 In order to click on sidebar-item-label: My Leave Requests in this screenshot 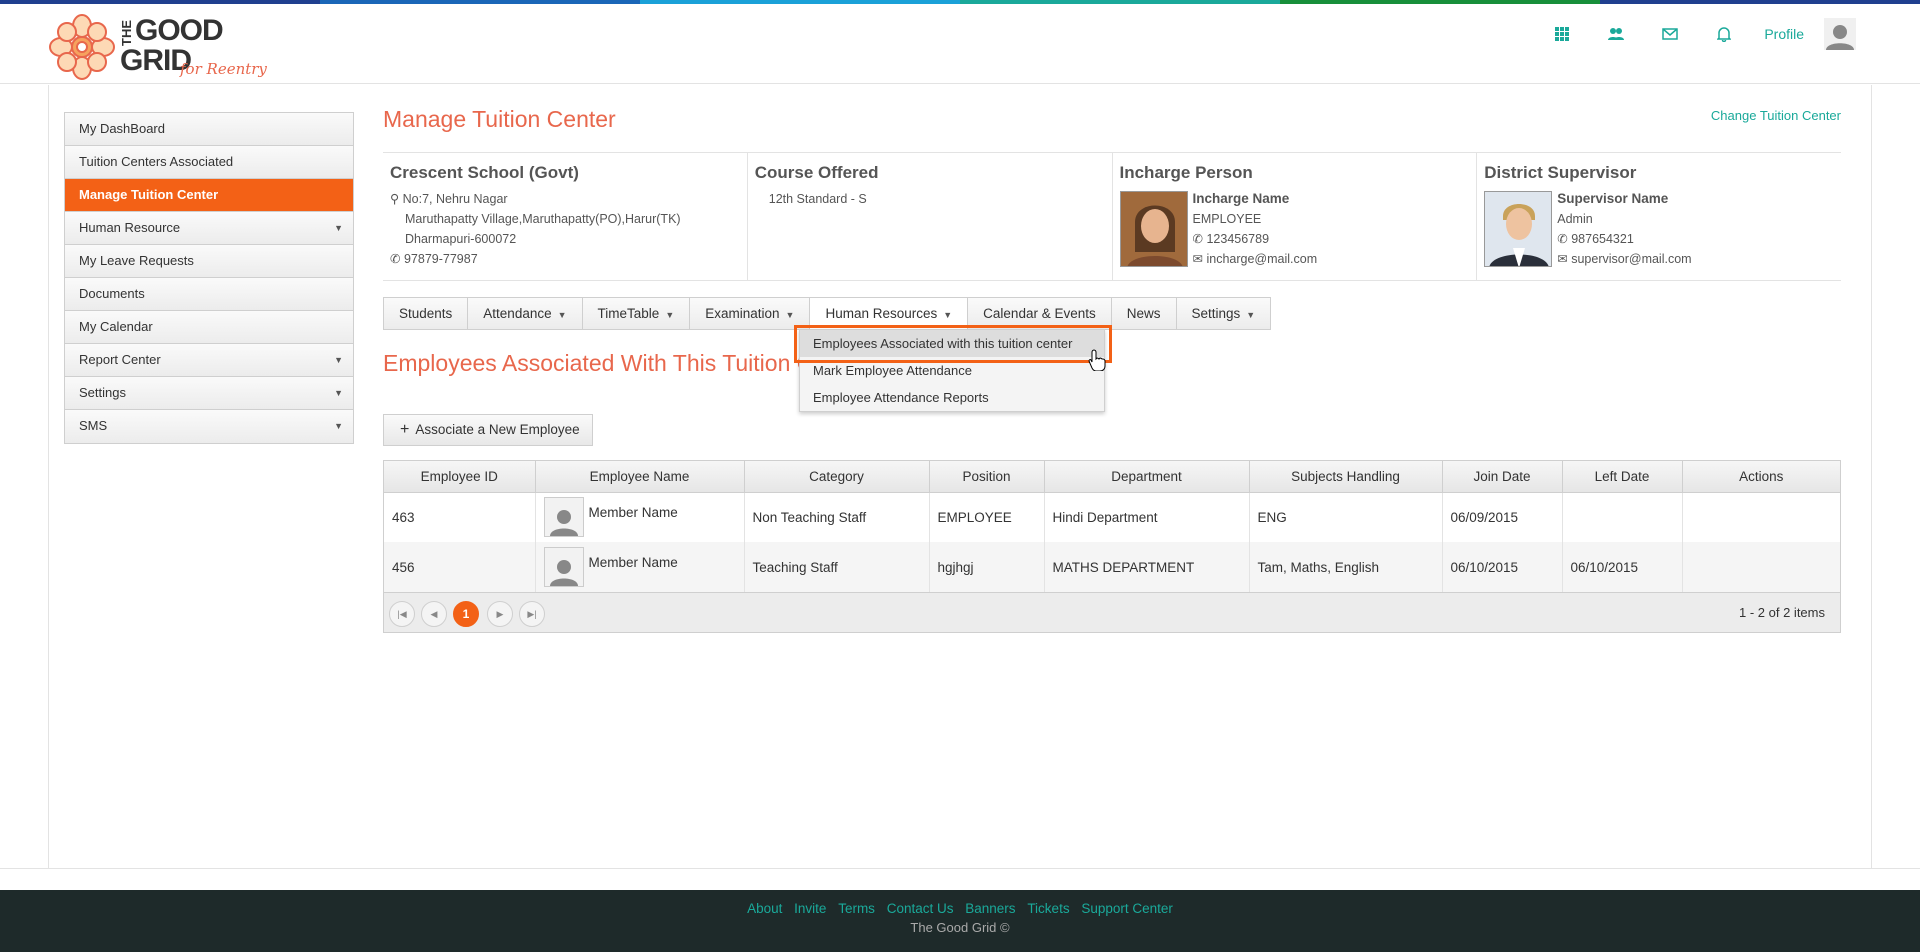, I will do `click(136, 260)`.